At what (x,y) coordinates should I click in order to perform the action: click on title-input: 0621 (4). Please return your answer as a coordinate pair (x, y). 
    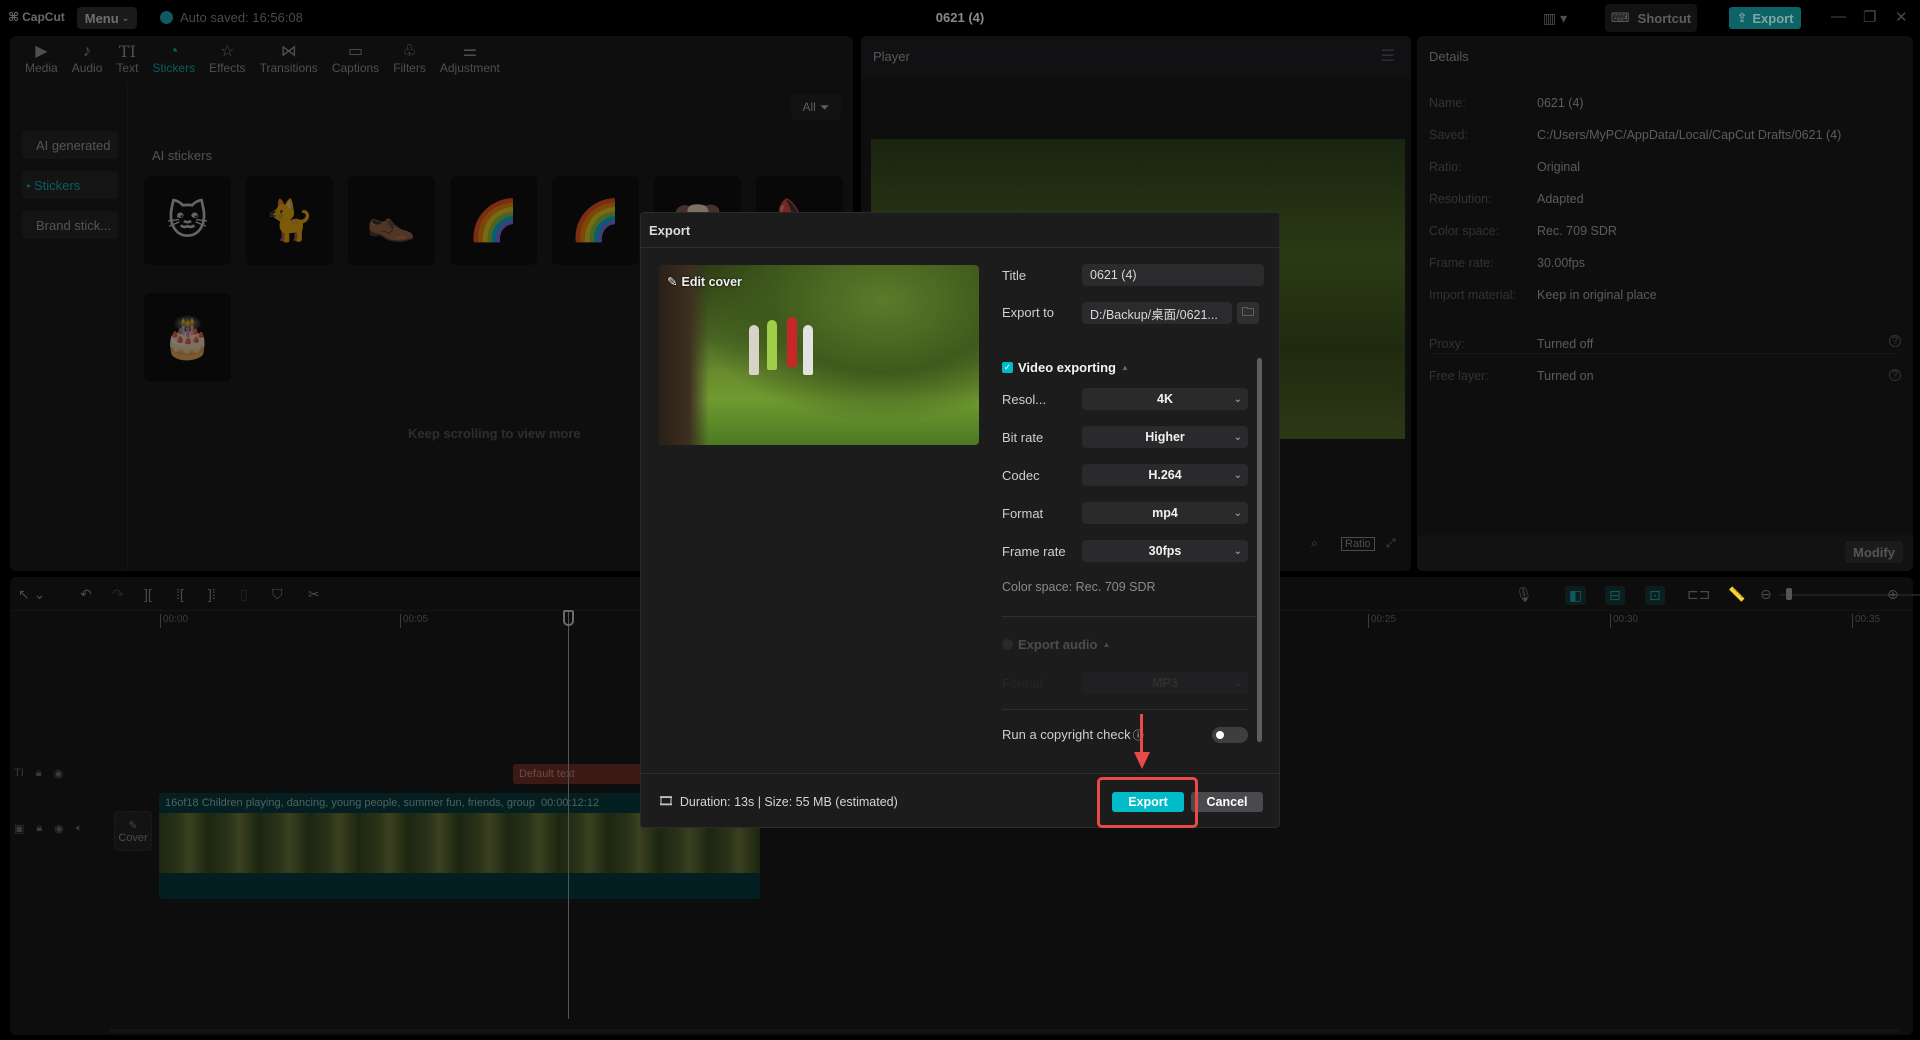
    Looking at the image, I should click on (1173, 275).